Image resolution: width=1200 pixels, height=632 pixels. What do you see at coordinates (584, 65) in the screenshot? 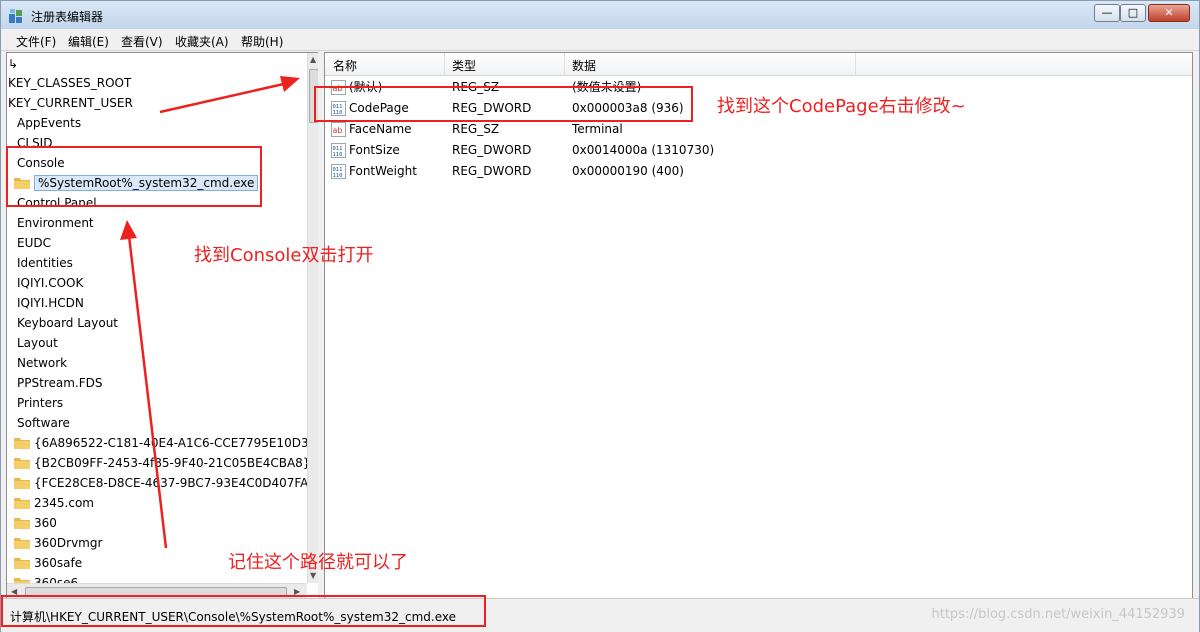
I see `column-header-data: 数据` at bounding box center [584, 65].